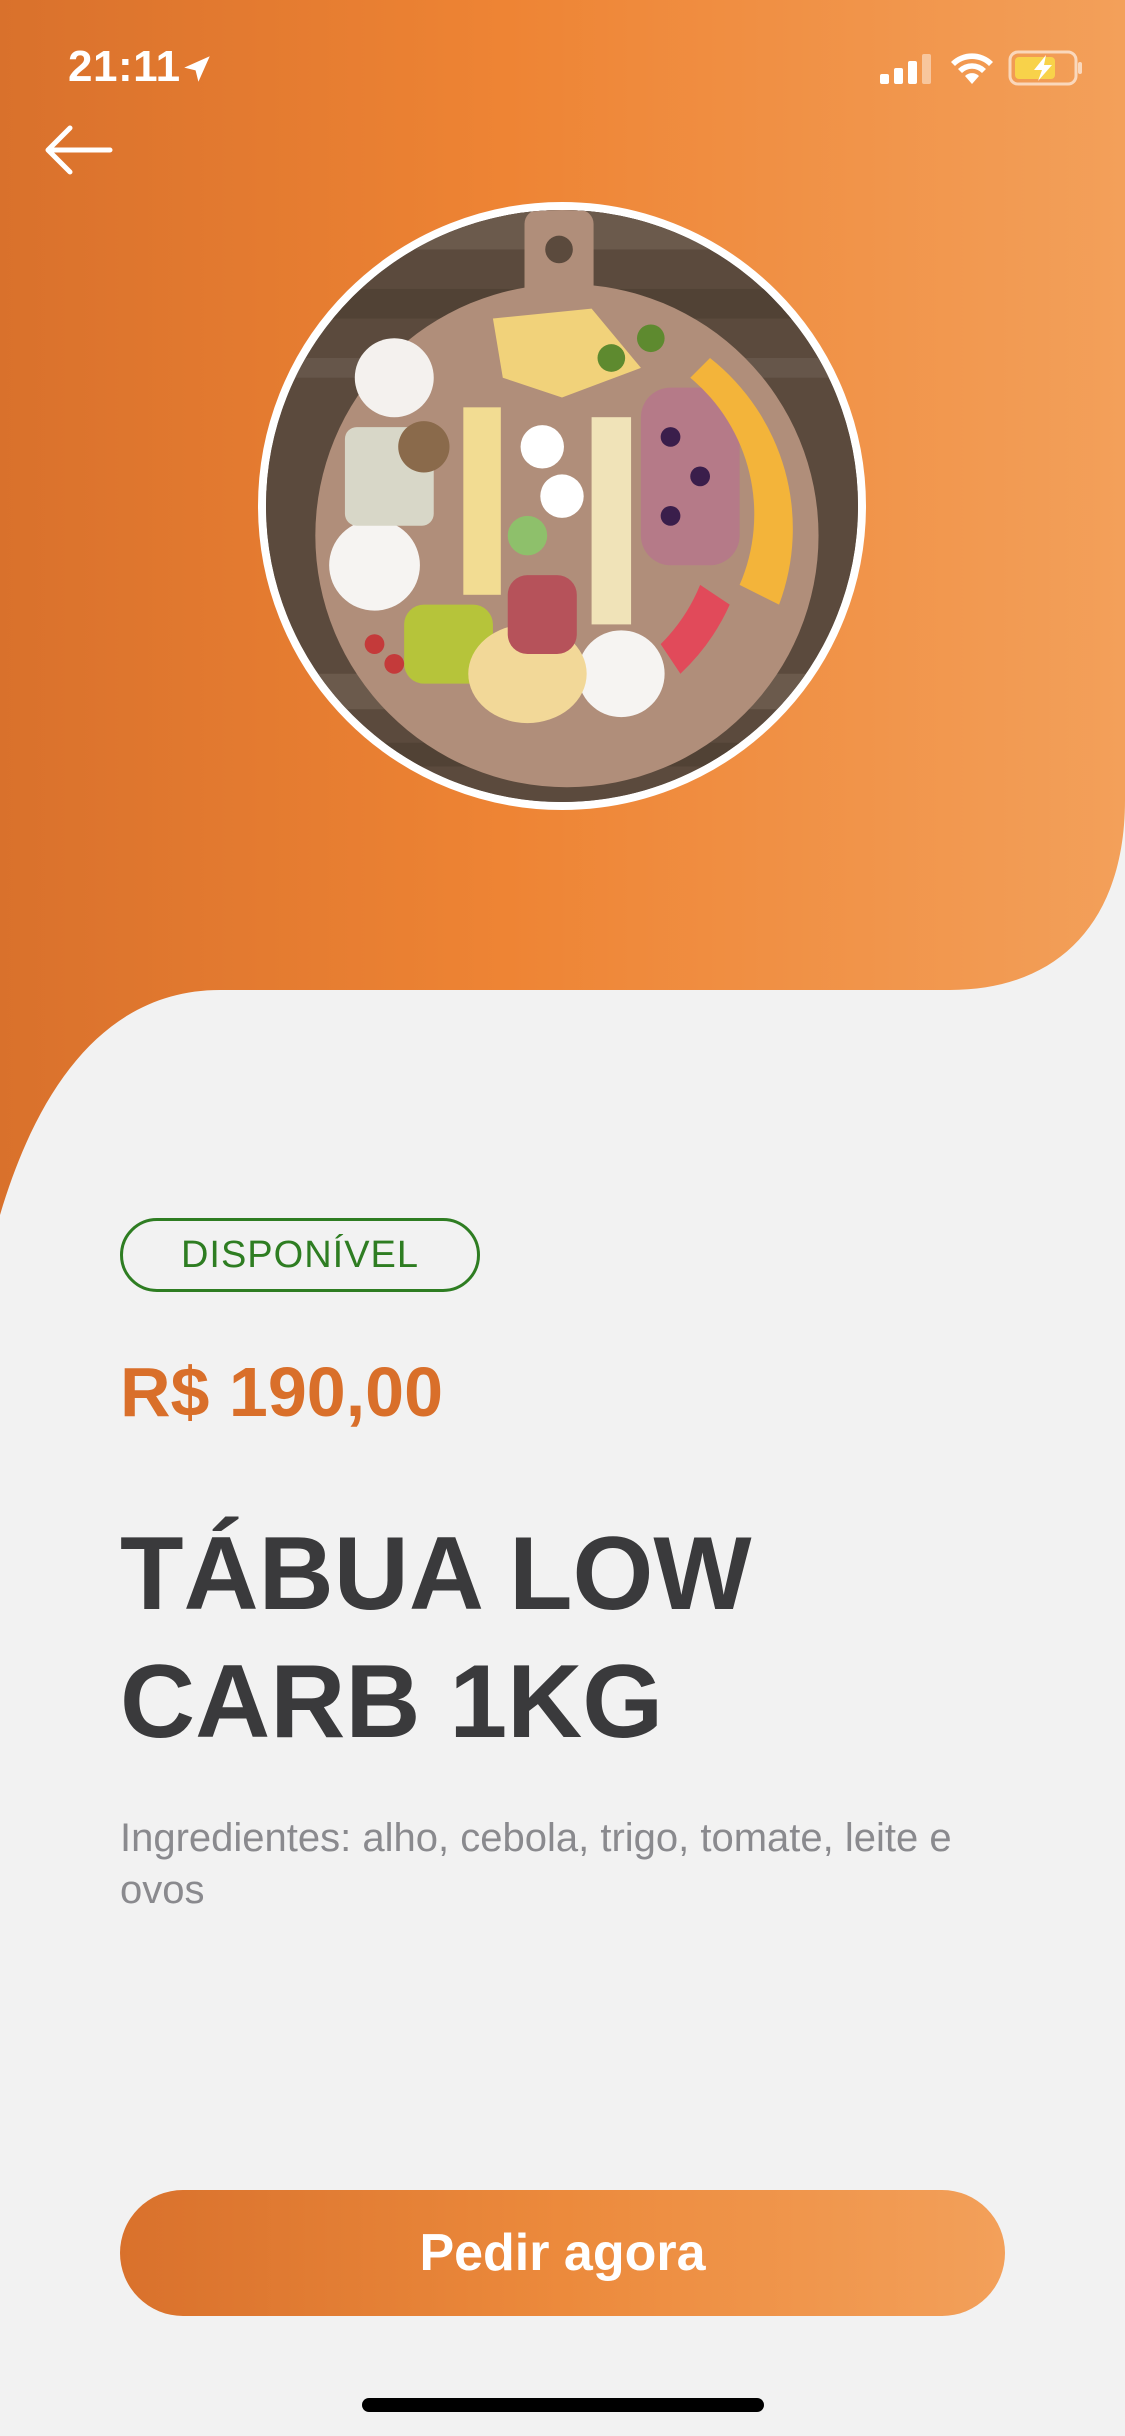 This screenshot has height=2436, width=1125. What do you see at coordinates (563, 2405) in the screenshot?
I see `home-indicator` at bounding box center [563, 2405].